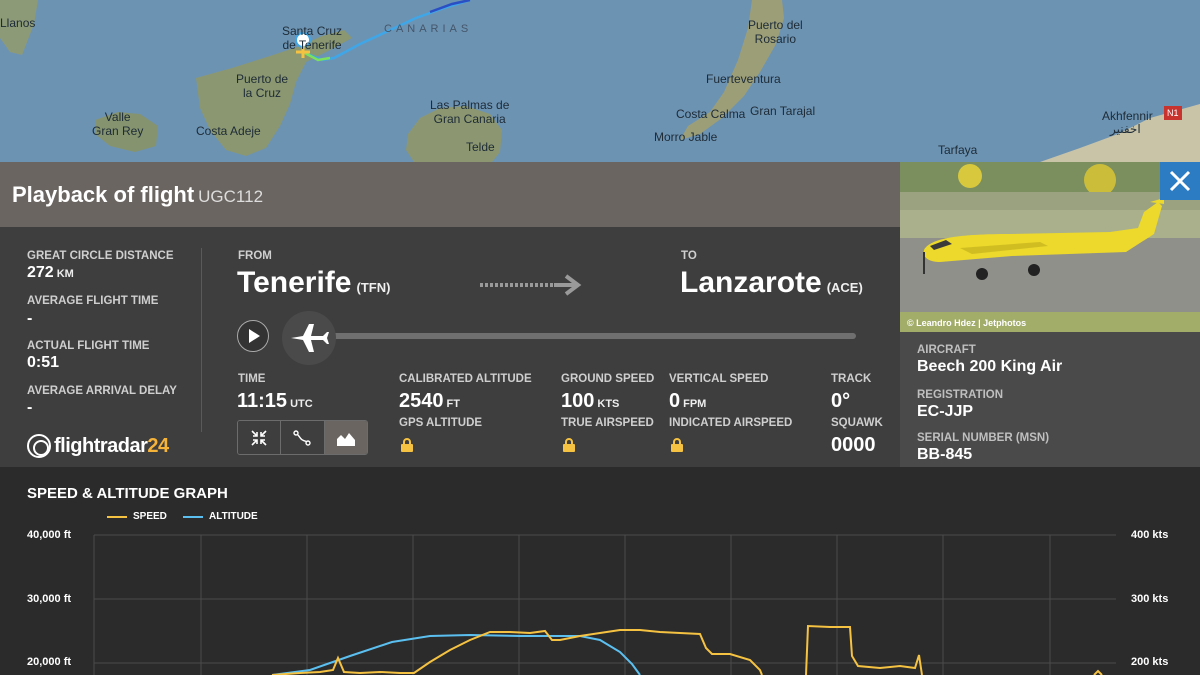 This screenshot has width=1200, height=675. Describe the element at coordinates (93, 301) in the screenshot. I see `avg-flight-time-label: AVERAGE FLIGHT TIME` at that location.